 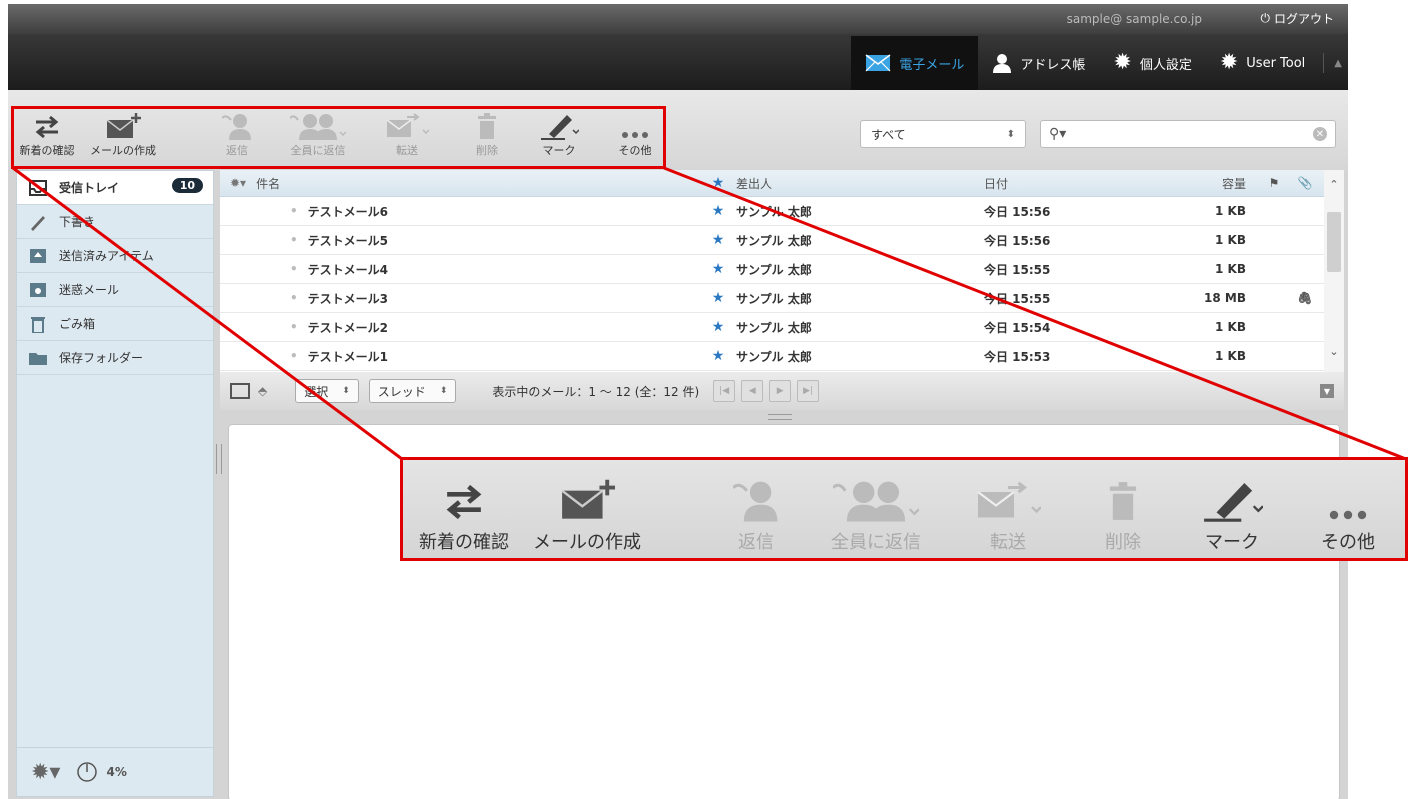 I want to click on zoom-reply-all: 全員に返信, so click(x=876, y=515).